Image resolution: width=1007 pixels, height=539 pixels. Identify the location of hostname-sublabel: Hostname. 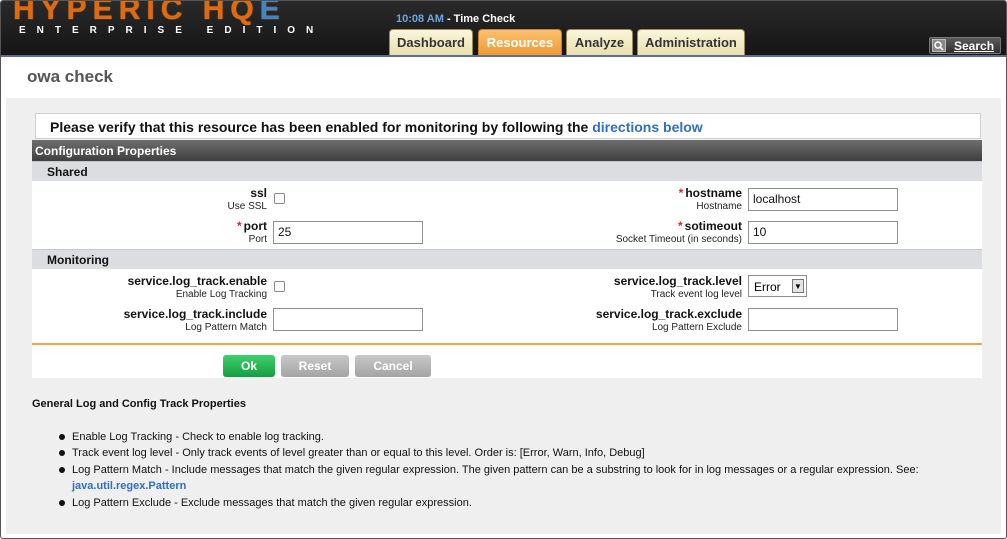
(719, 206).